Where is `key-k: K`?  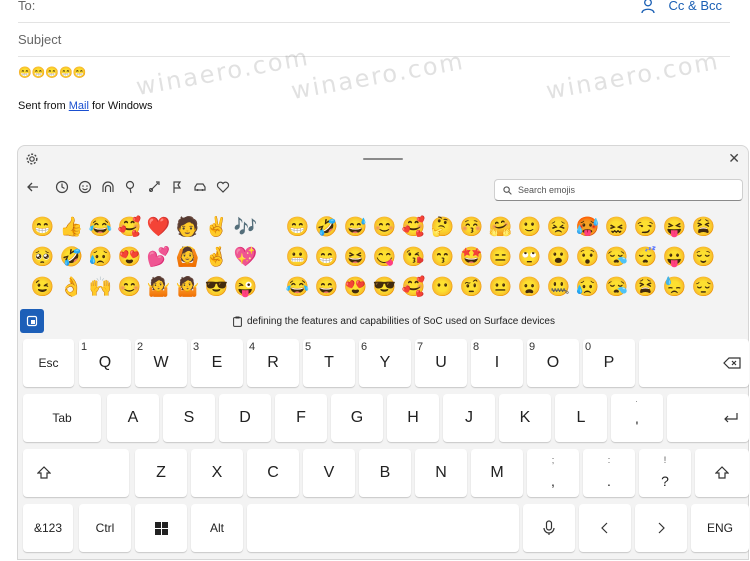
key-k: K is located at coordinates (525, 418).